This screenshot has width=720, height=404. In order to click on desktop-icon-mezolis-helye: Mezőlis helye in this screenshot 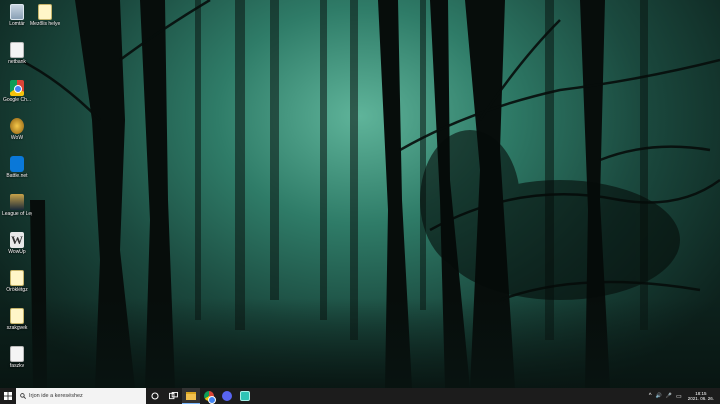, I will do `click(45, 20)`.